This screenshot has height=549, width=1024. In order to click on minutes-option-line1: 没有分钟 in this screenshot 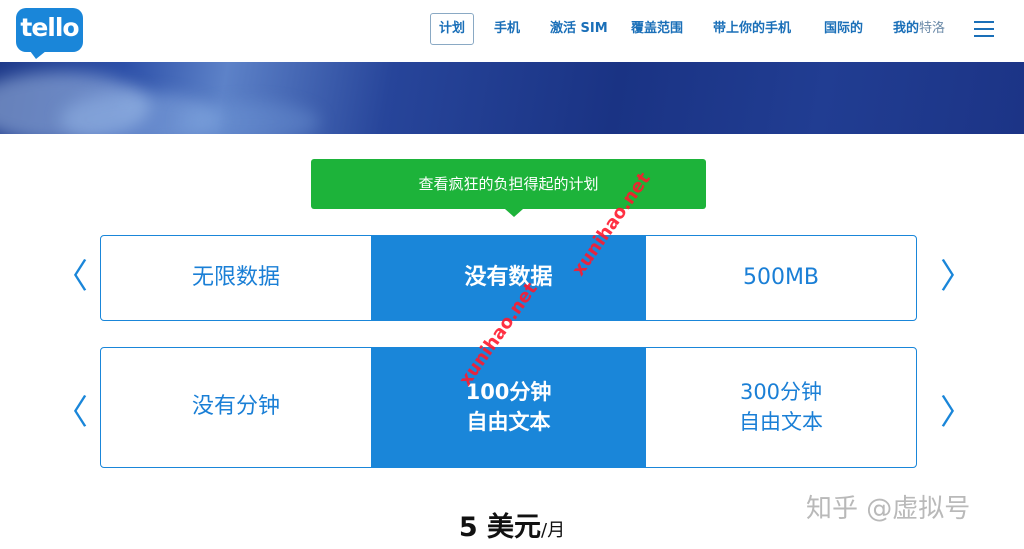, I will do `click(235, 407)`.